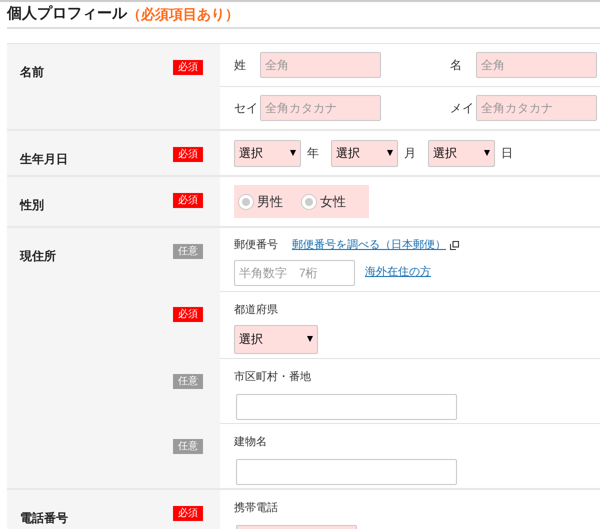 Image resolution: width=600 pixels, height=529 pixels. I want to click on radio-option: 男性, so click(260, 202).